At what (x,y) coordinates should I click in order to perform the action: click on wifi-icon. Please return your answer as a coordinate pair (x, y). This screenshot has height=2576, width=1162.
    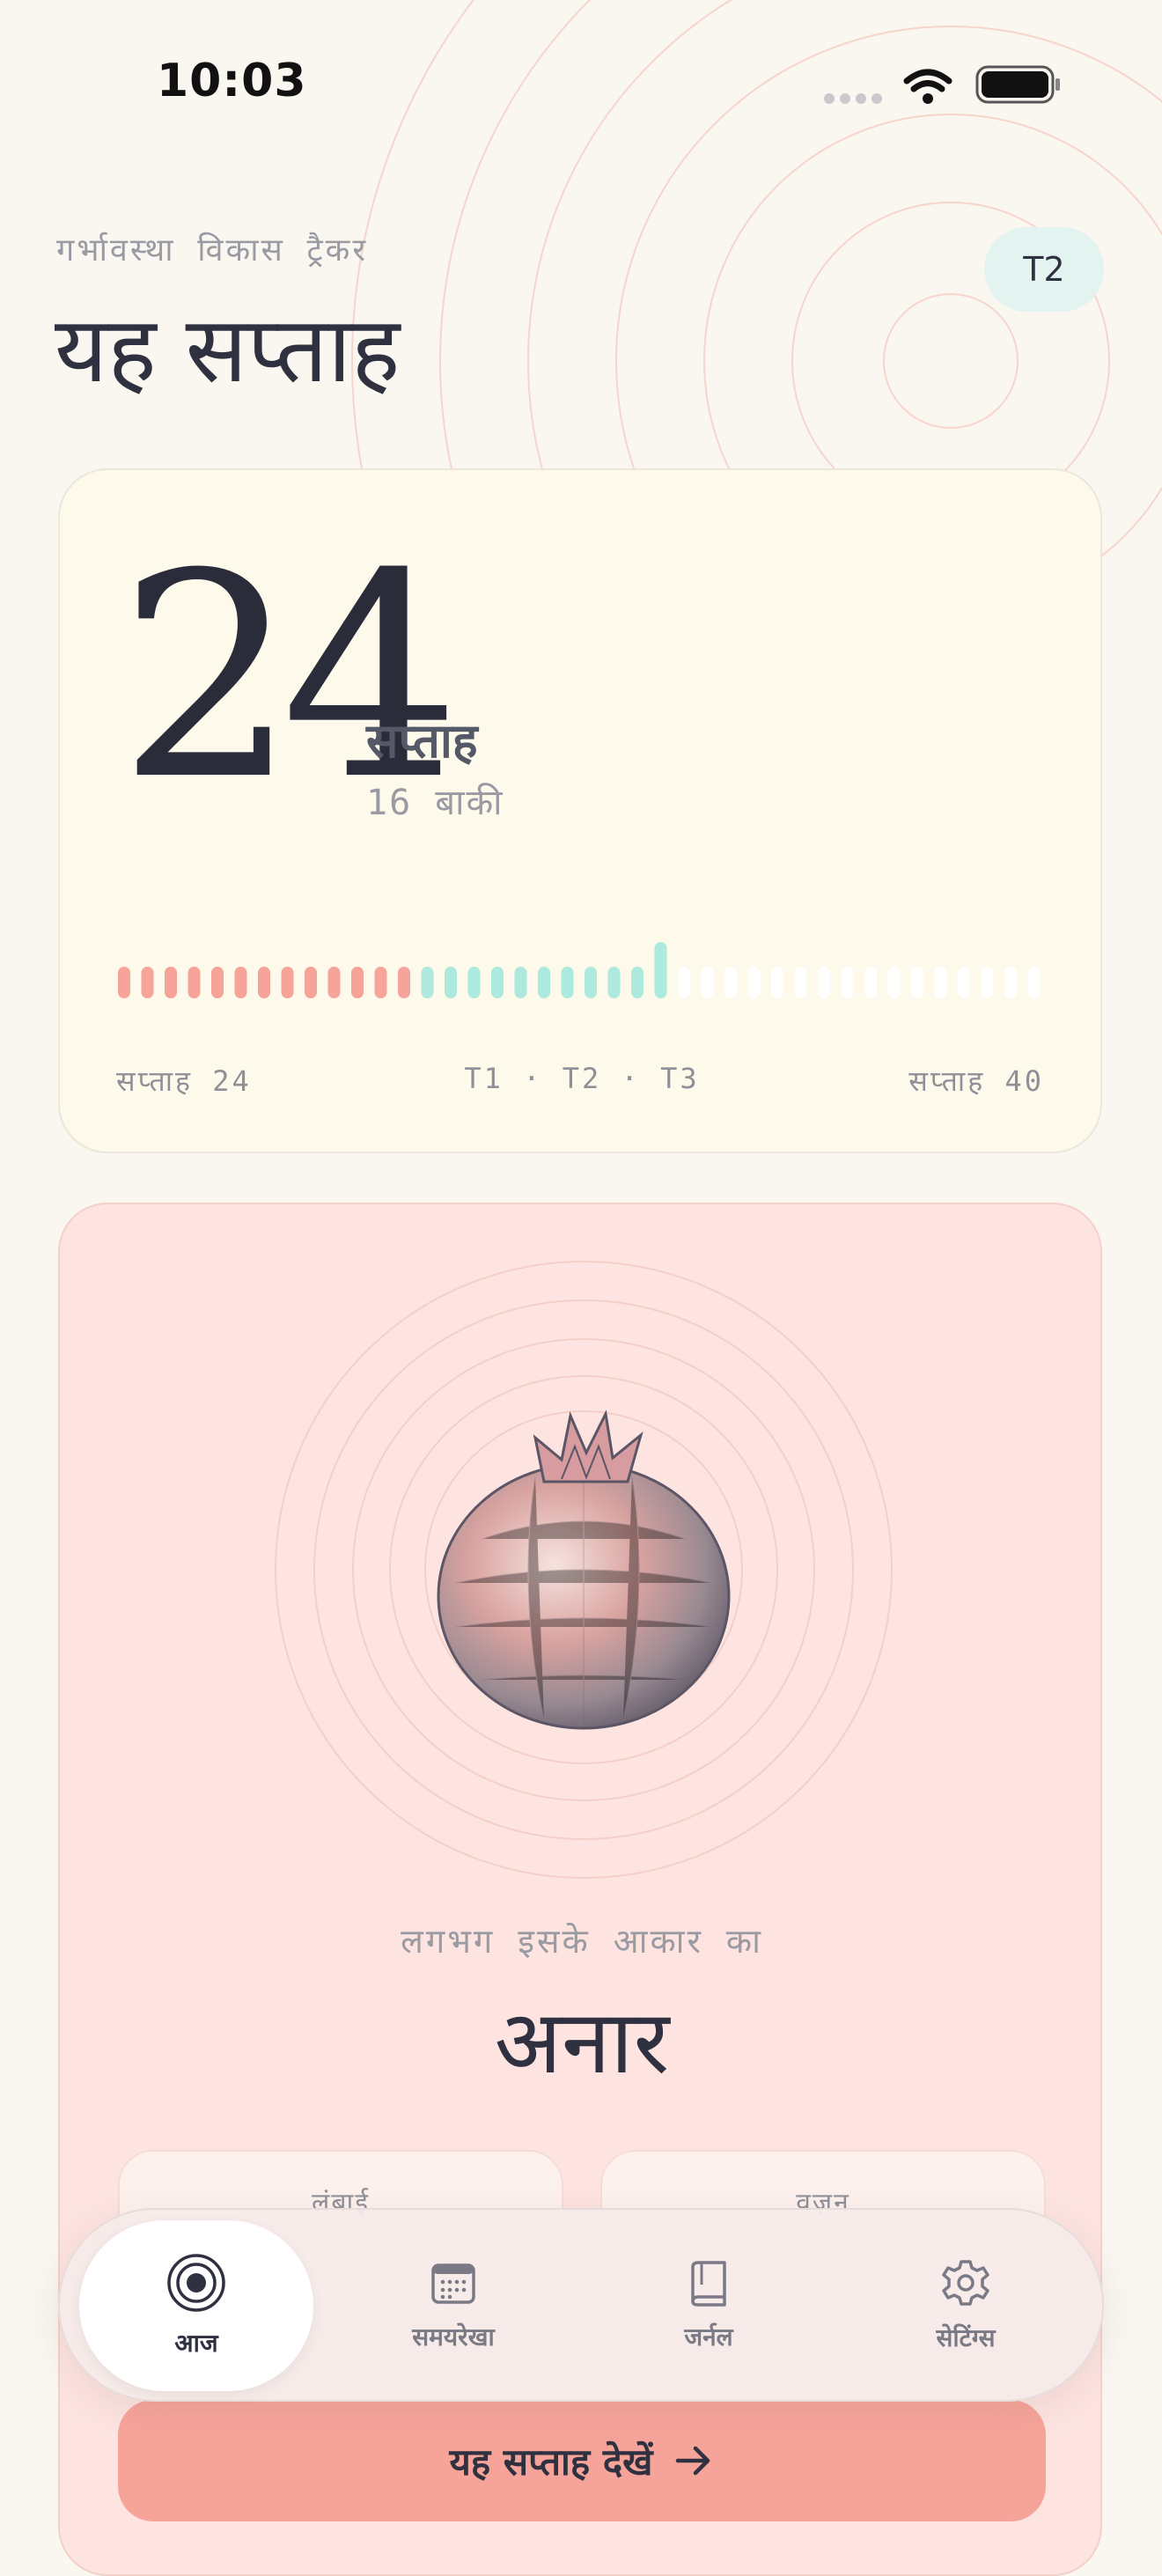
    Looking at the image, I should click on (927, 80).